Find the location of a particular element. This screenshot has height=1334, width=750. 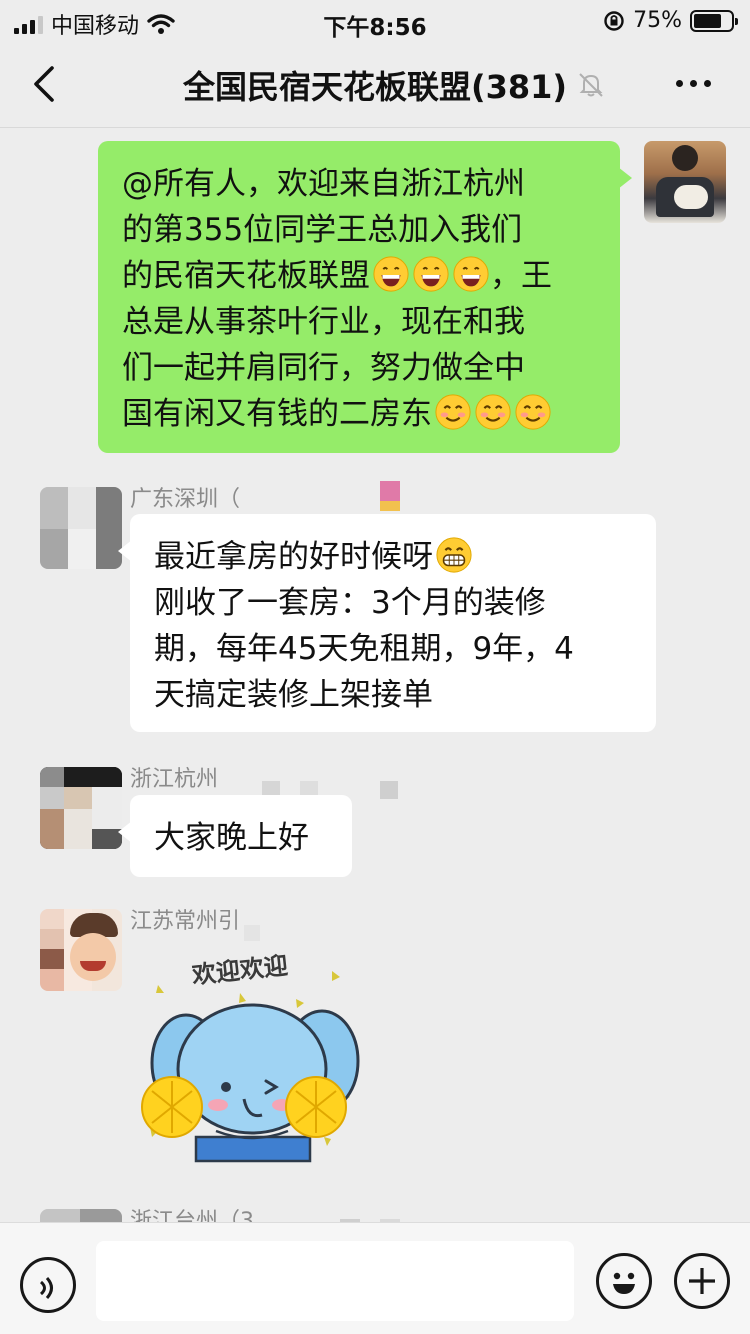

smile-icon is located at coordinates (624, 1283).